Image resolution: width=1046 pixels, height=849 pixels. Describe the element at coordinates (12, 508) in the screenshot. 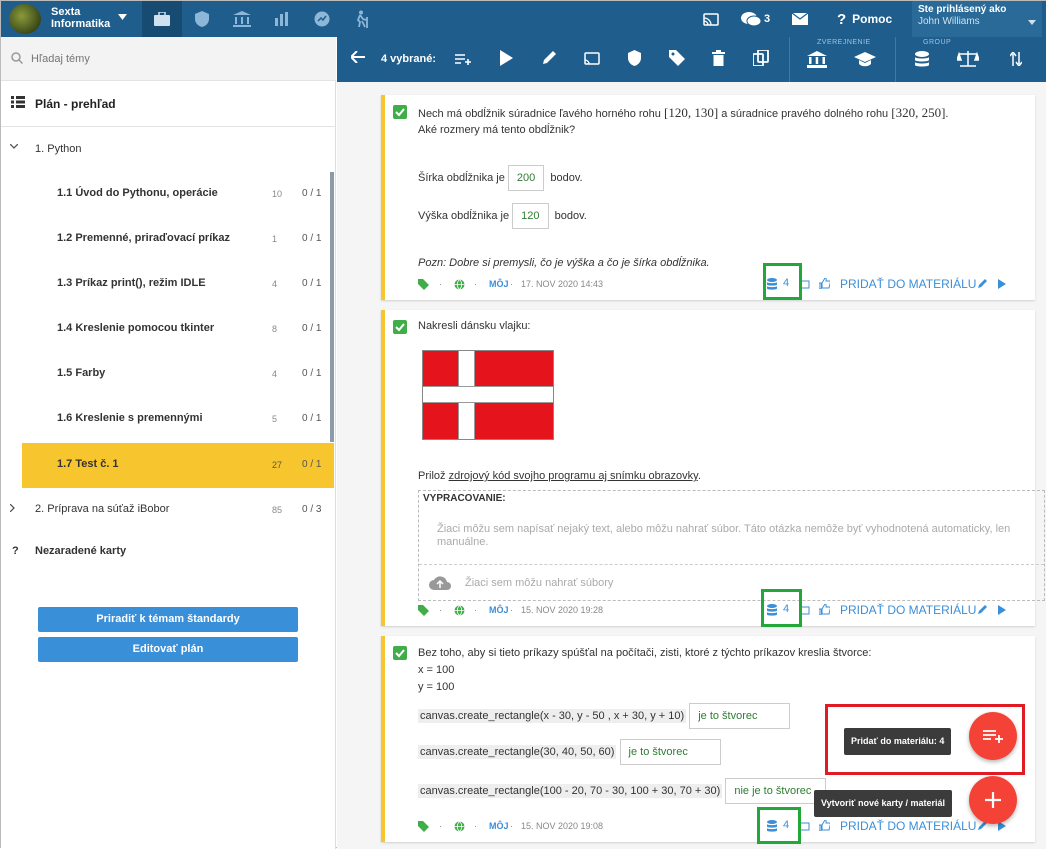

I see `chevron-right-icon` at that location.